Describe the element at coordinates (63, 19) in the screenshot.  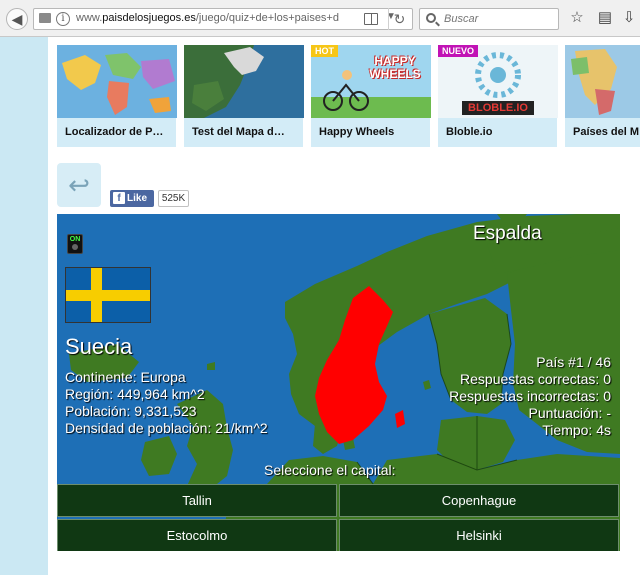
I see `site-info-icon: i` at that location.